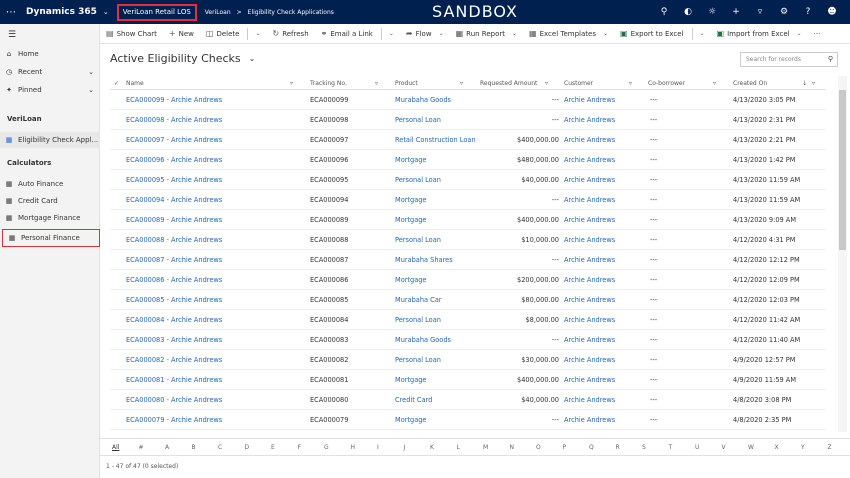 The height and width of the screenshot is (478, 850). What do you see at coordinates (116, 83) in the screenshot?
I see `select-all-checkbox: ✓` at bounding box center [116, 83].